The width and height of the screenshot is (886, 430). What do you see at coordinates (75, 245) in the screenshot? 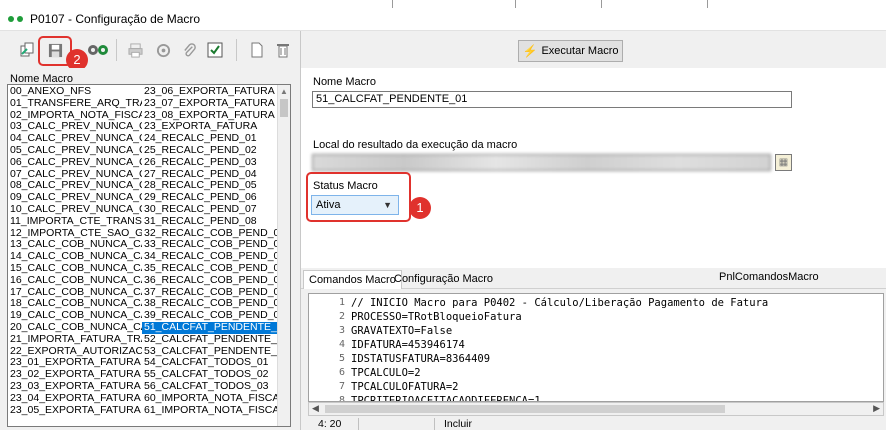
I see `macro-list-item: 13_CALC_COB_NUNCA_CALC` at bounding box center [75, 245].